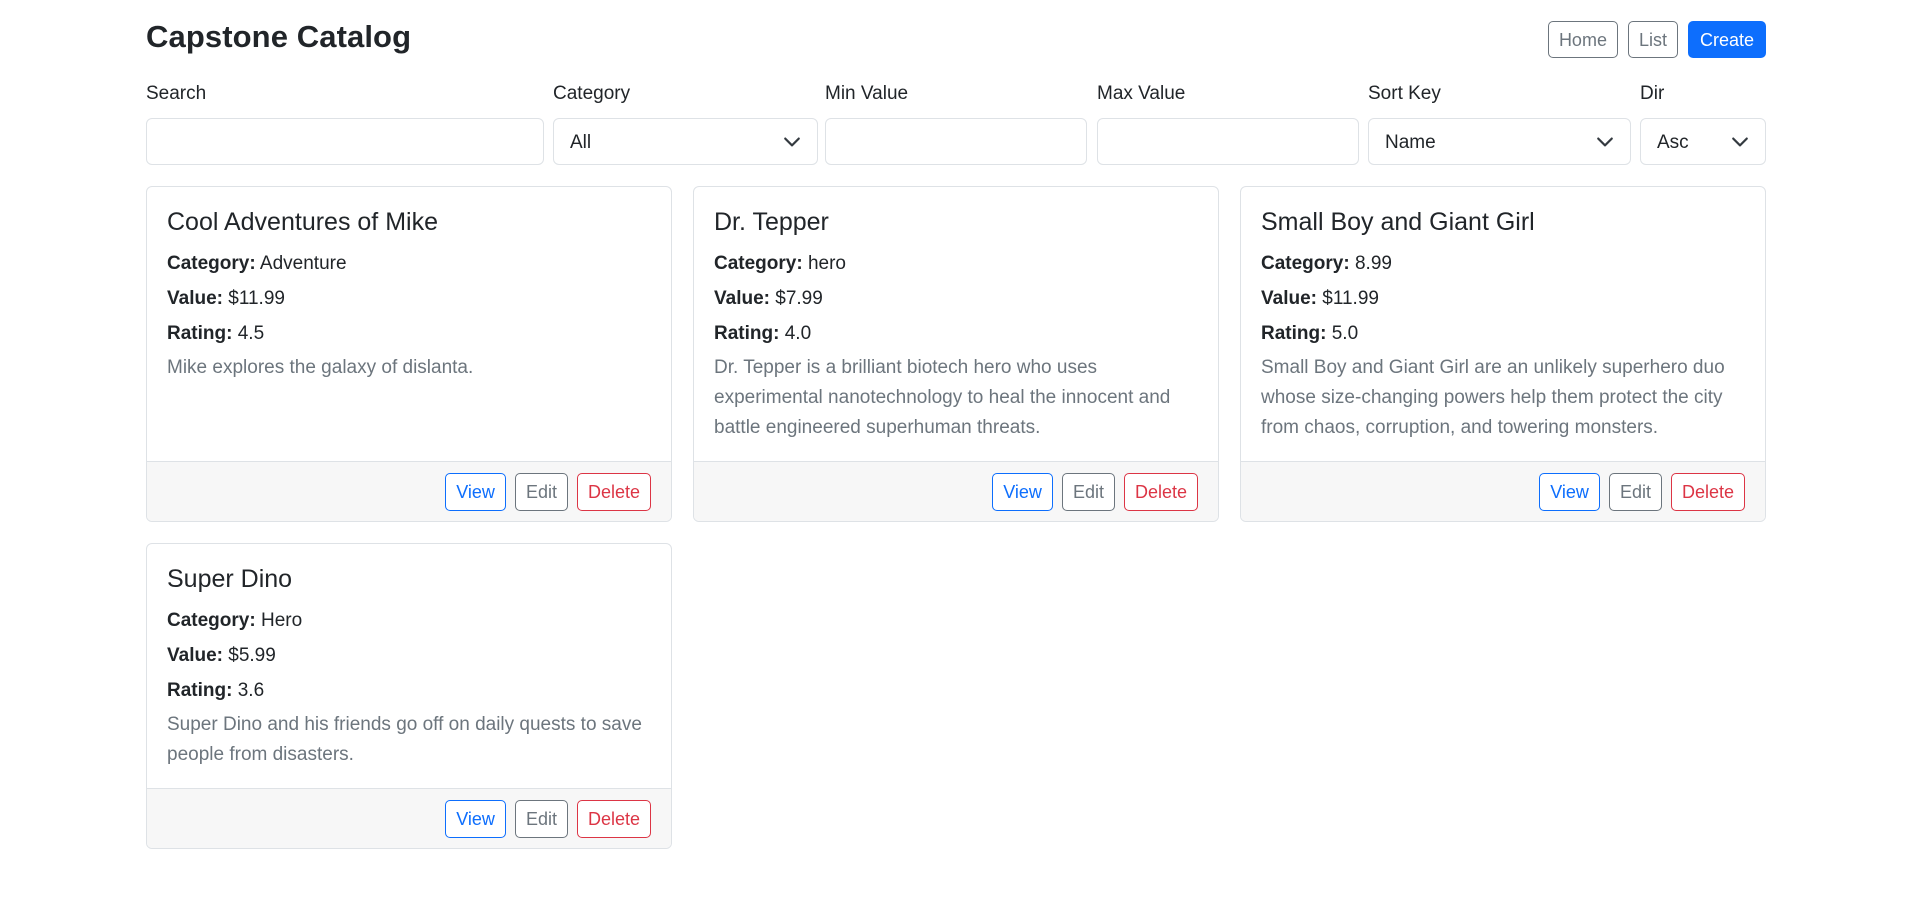 The image size is (1910, 911). What do you see at coordinates (230, 579) in the screenshot?
I see `card-title: Super Dino` at bounding box center [230, 579].